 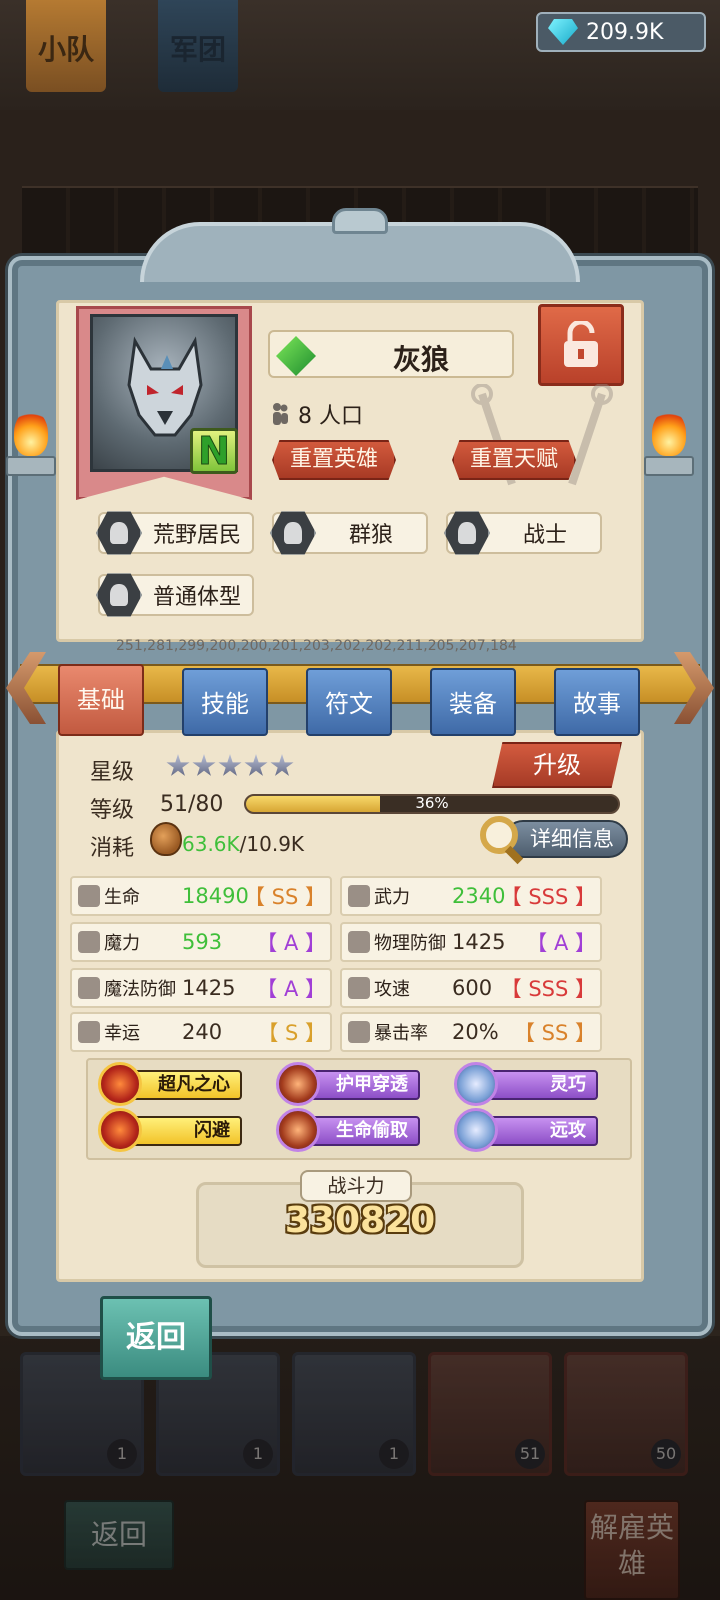 I want to click on level-value: 51/80, so click(x=192, y=804).